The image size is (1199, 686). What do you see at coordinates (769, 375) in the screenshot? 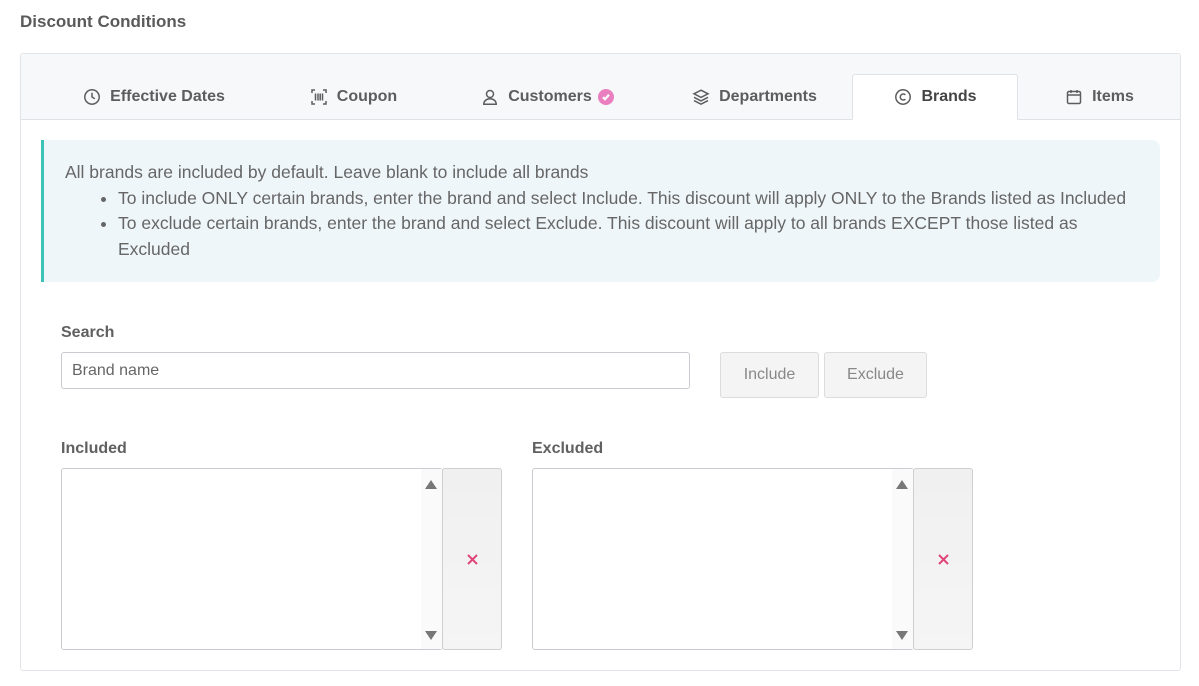
I see `include-button: Include` at bounding box center [769, 375].